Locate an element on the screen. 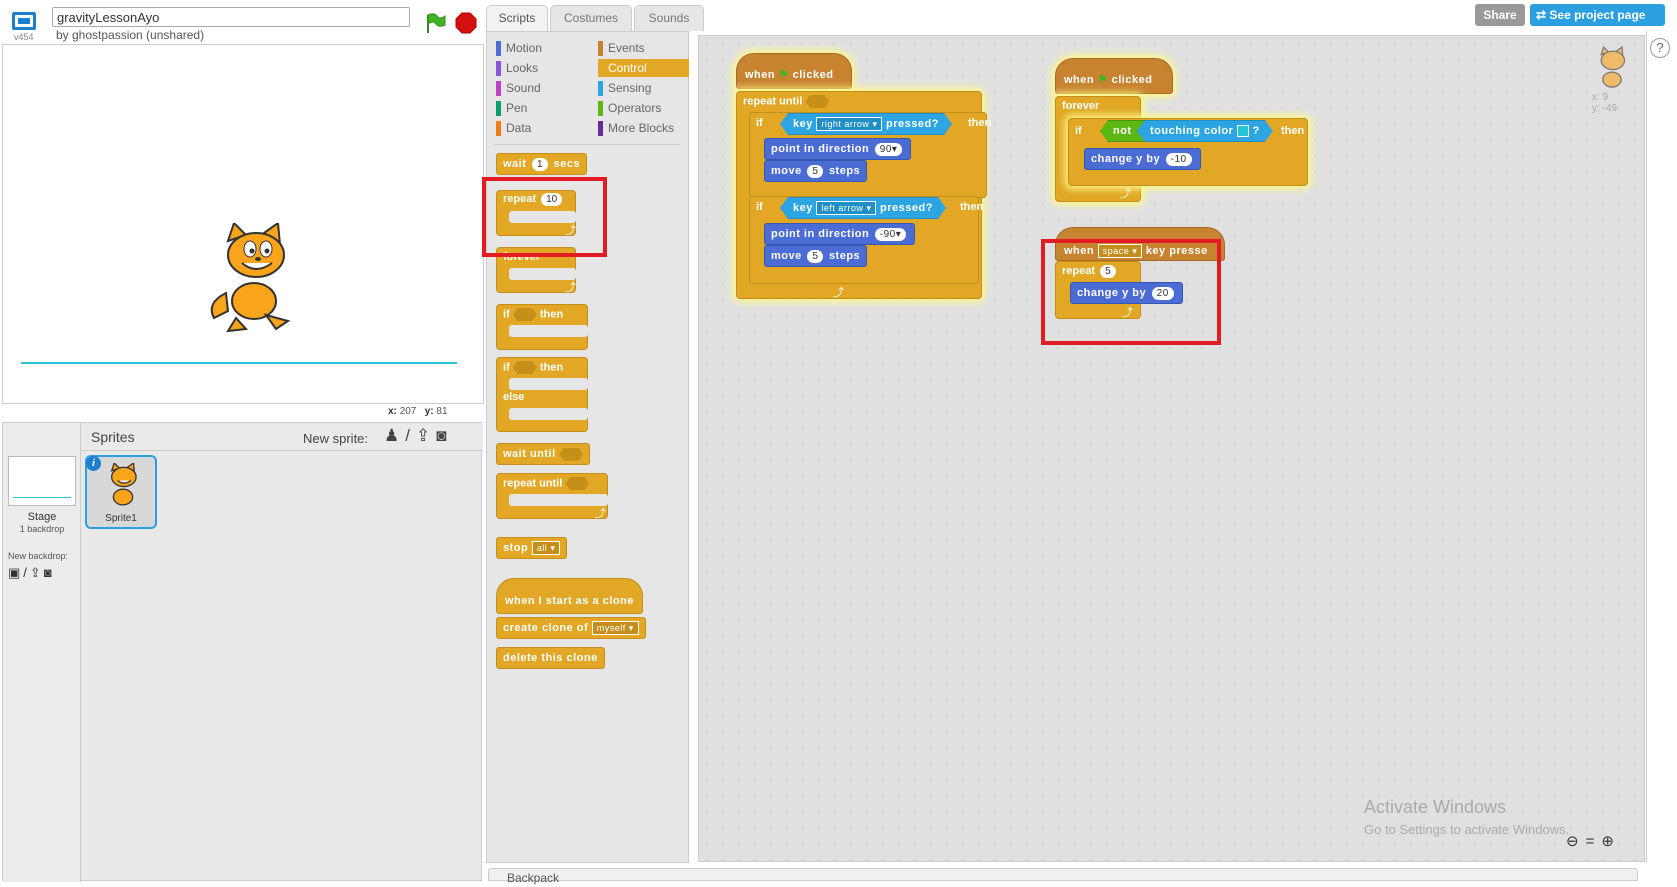 This screenshot has height=887, width=1677. library-sprite-icon: ♟ is located at coordinates (394, 435).